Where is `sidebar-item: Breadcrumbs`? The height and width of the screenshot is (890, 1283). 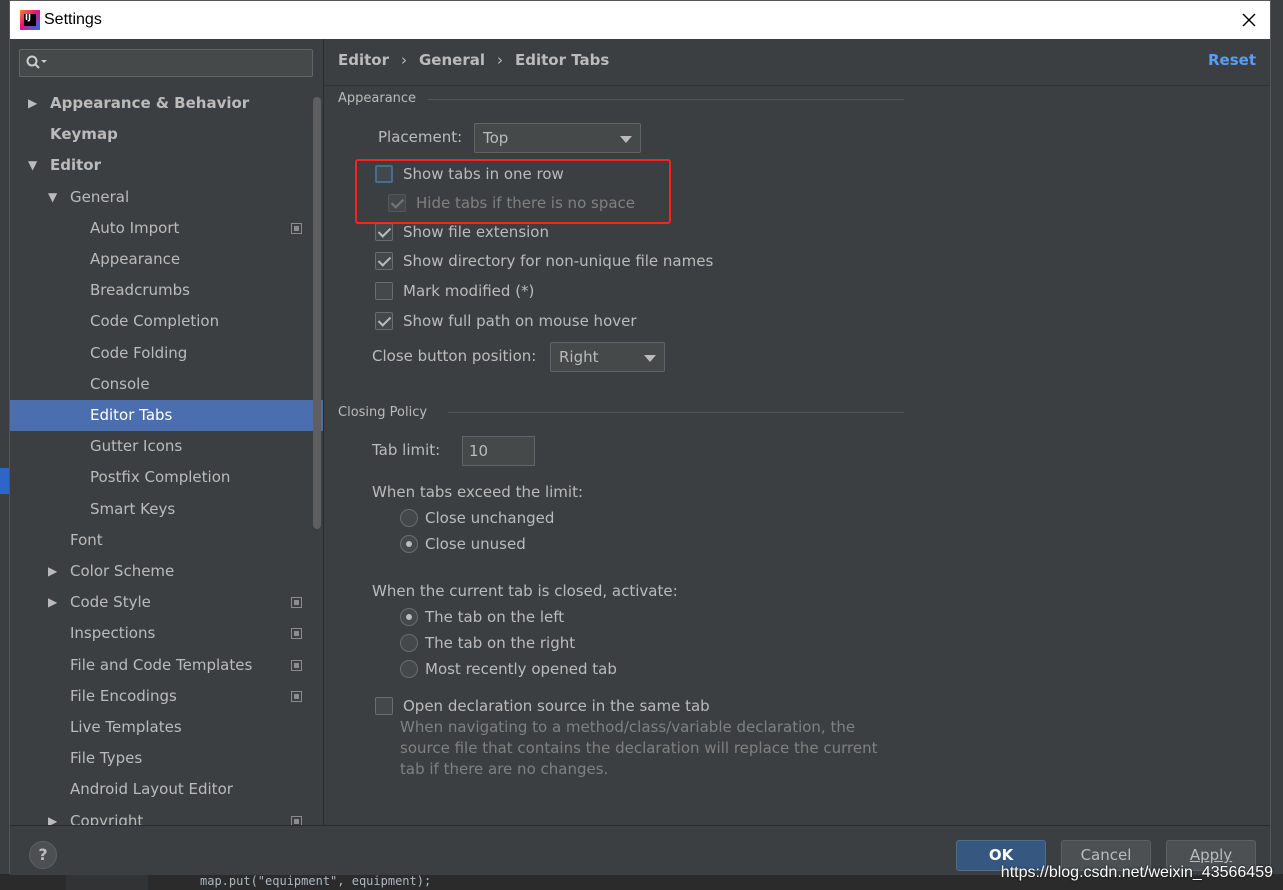
sidebar-item: Breadcrumbs is located at coordinates (166, 290).